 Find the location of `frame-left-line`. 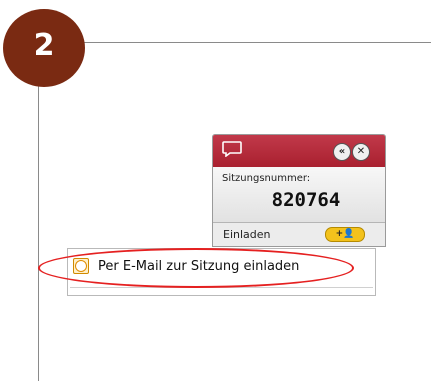

frame-left-line is located at coordinates (38, 211).